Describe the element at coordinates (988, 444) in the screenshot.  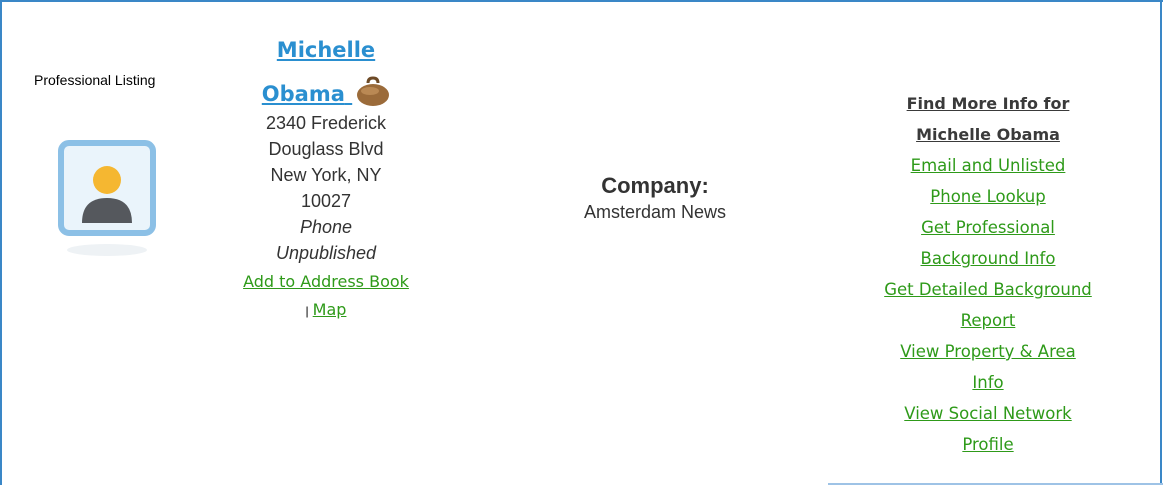
I see `link-line: Profile` at that location.